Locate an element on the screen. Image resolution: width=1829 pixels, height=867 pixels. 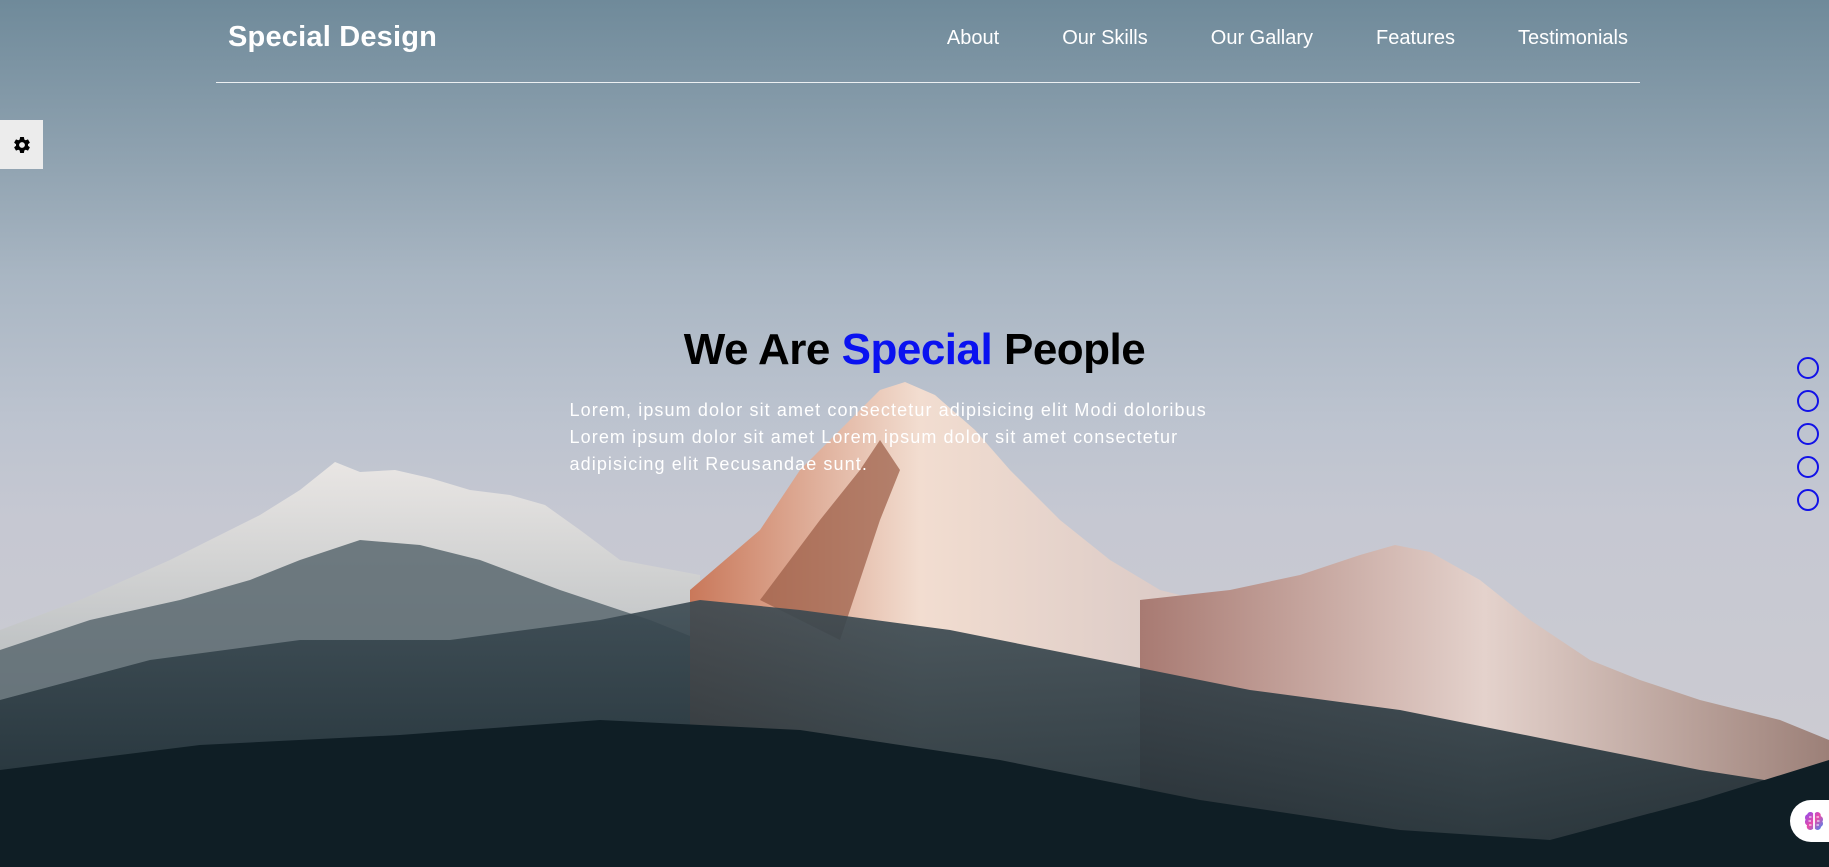
hero-title-part1: We Are is located at coordinates (757, 349).